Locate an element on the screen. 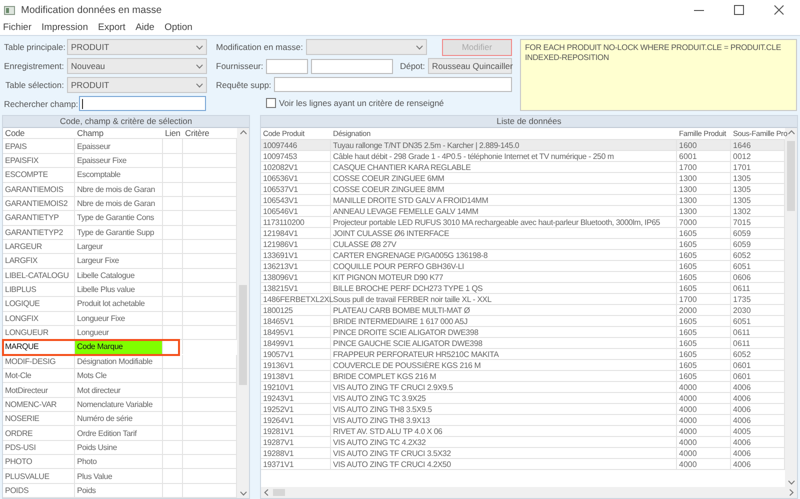 The image size is (800, 499). field-label: Fournisseur: is located at coordinates (240, 66).